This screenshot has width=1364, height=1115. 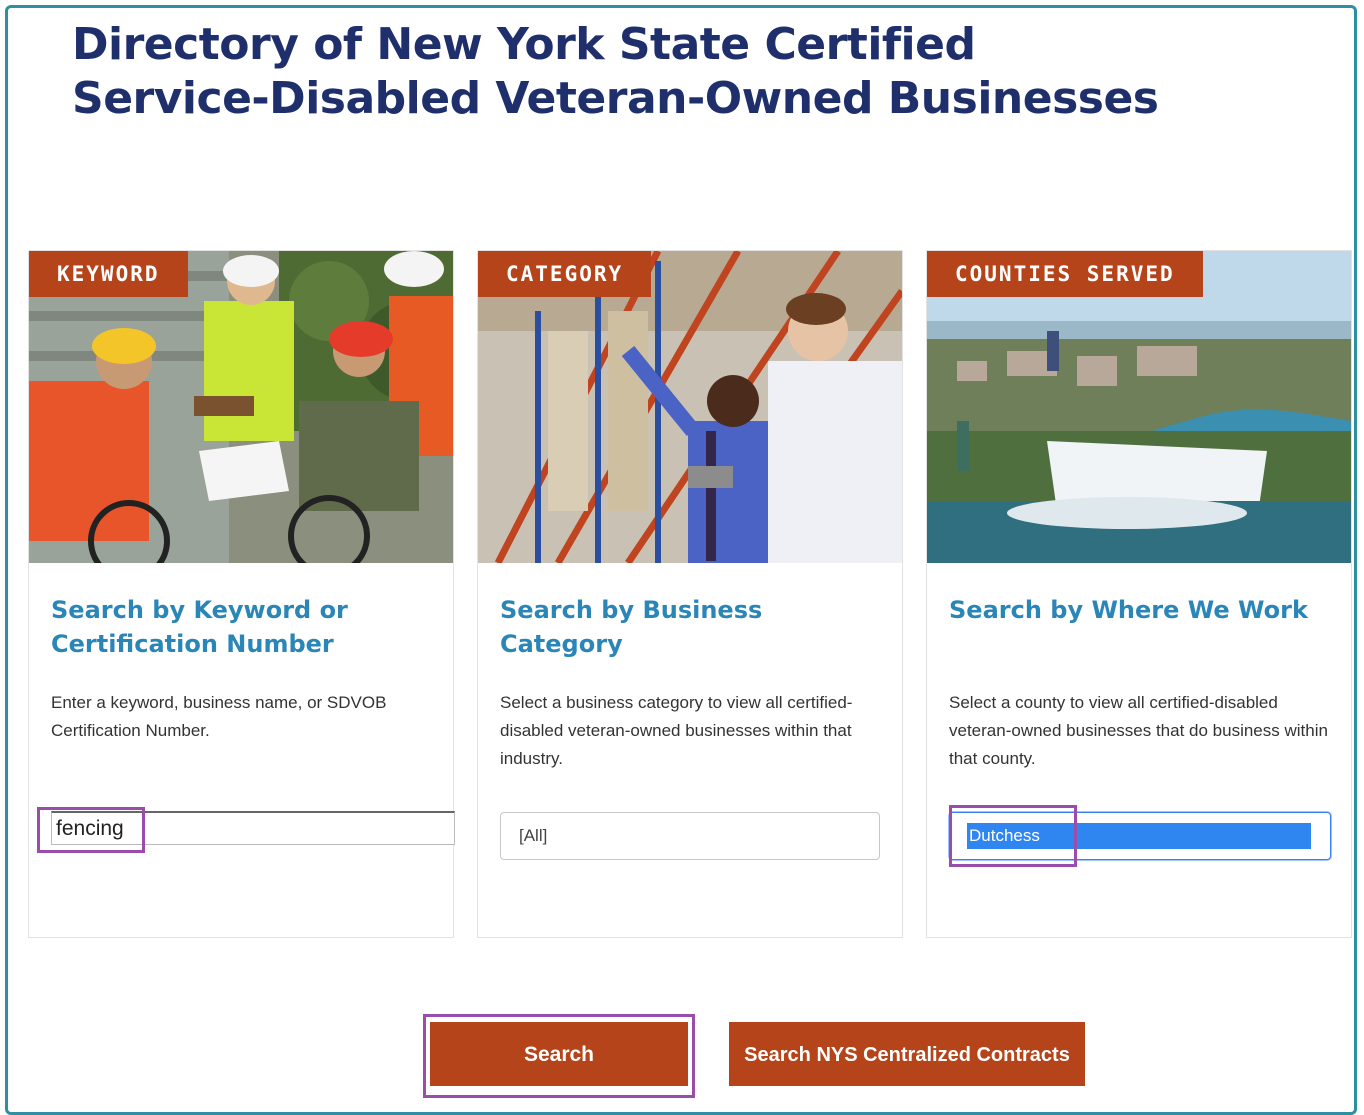 What do you see at coordinates (690, 407) in the screenshot?
I see `category-photo: CATEGORY` at bounding box center [690, 407].